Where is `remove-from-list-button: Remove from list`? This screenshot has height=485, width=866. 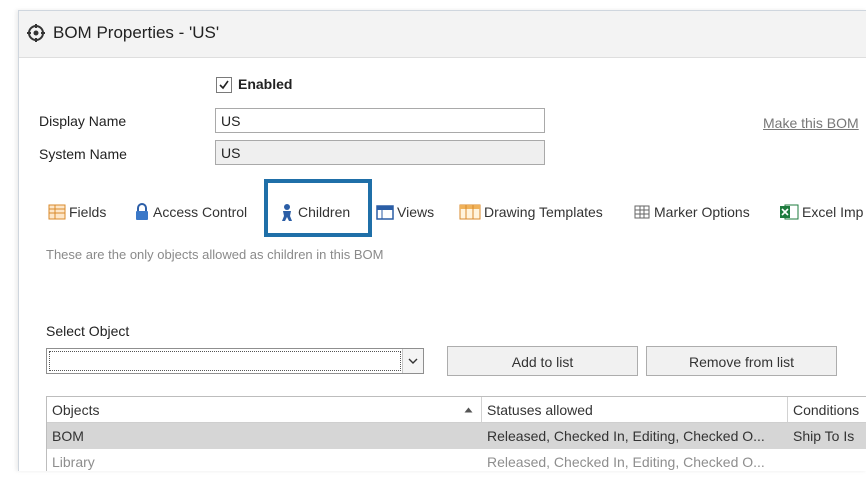 remove-from-list-button: Remove from list is located at coordinates (741, 361).